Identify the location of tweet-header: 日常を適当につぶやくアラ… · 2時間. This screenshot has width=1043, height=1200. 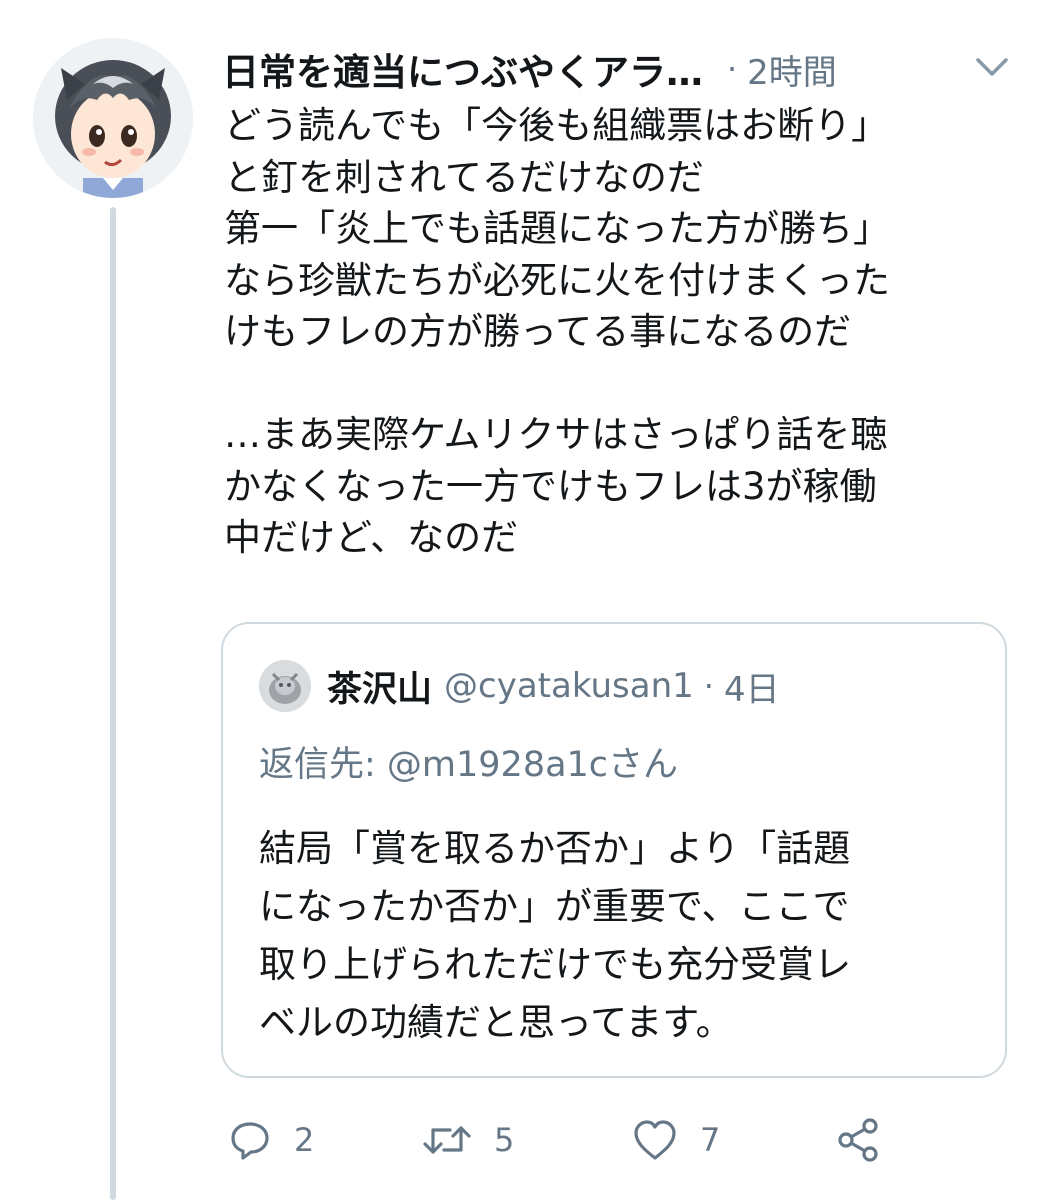
(617, 69).